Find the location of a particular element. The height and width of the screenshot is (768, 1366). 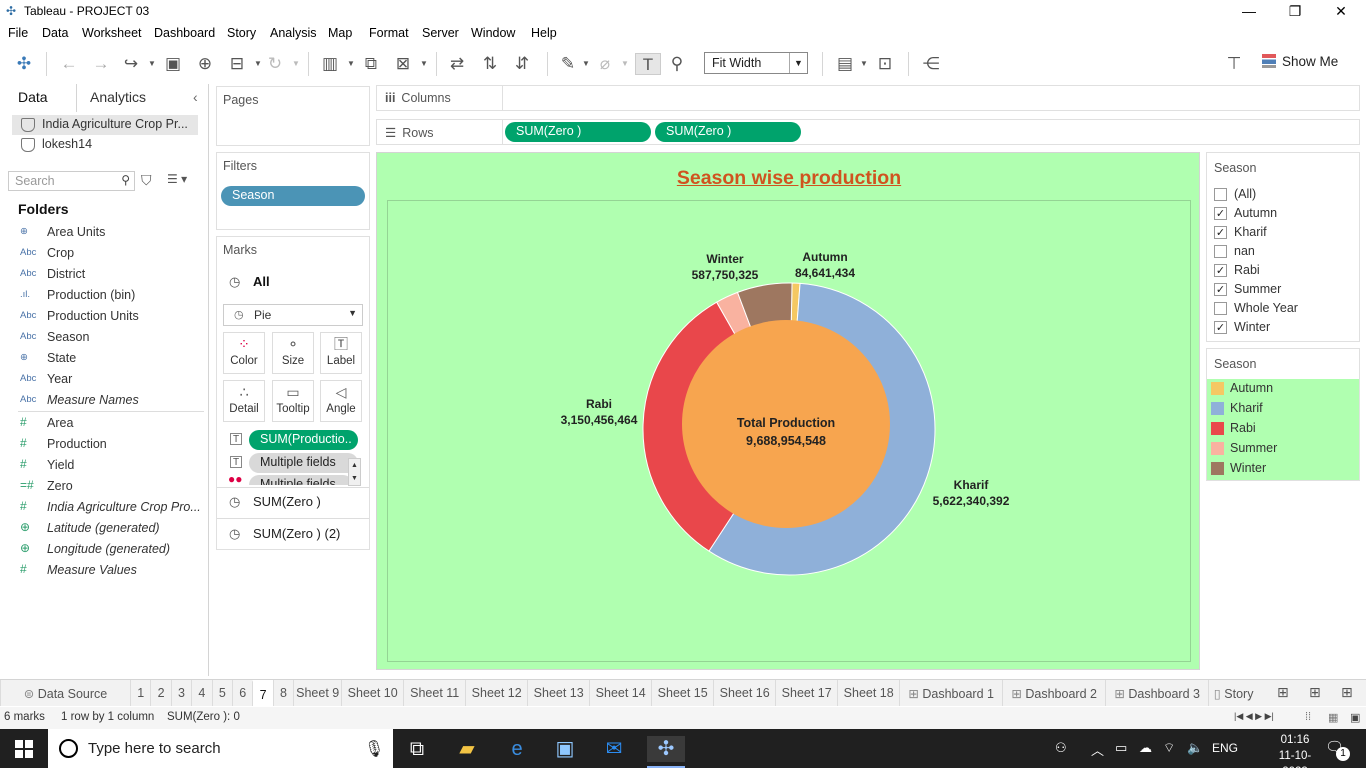

label-button: 🅃 Label is located at coordinates (341, 353).